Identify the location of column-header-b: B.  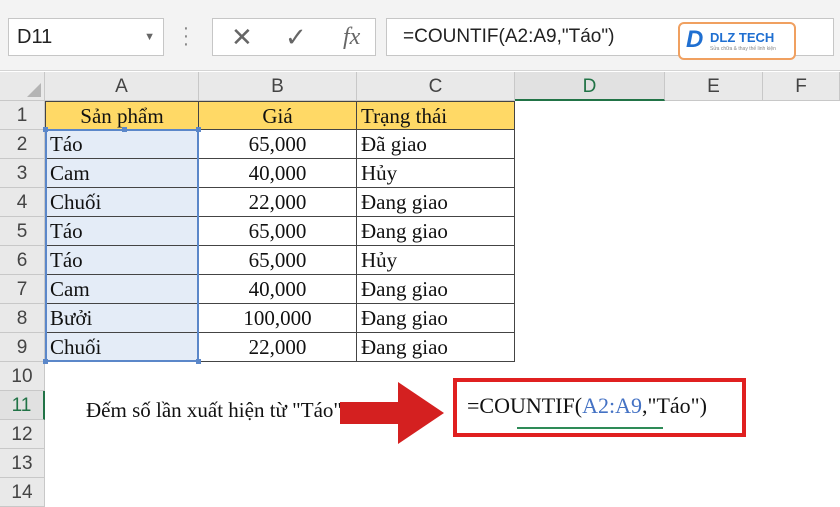
(278, 86).